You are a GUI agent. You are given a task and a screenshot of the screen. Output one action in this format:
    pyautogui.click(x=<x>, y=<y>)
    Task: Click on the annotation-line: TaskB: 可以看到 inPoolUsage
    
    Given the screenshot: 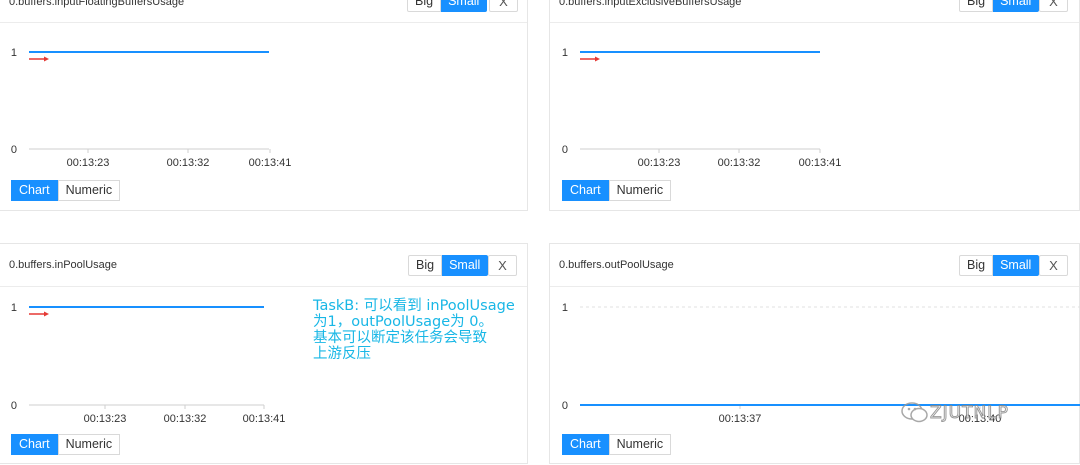 What is the action you would take?
    pyautogui.click(x=414, y=306)
    